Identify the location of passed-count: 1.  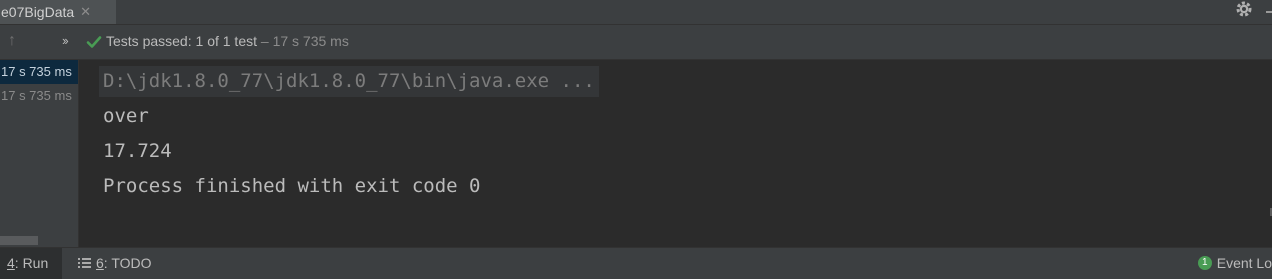
(199, 41).